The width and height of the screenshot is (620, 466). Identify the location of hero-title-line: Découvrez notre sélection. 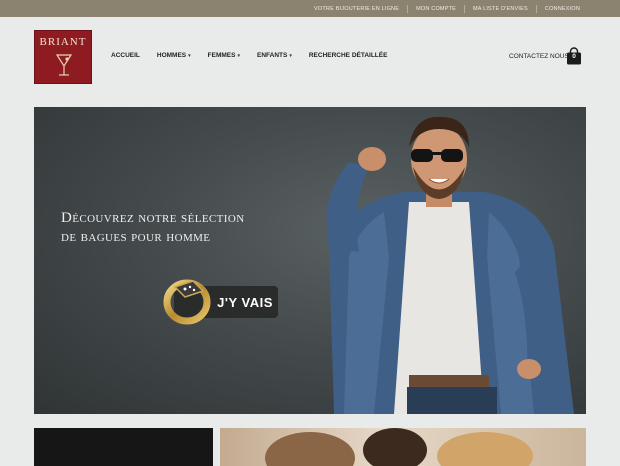
(153, 218).